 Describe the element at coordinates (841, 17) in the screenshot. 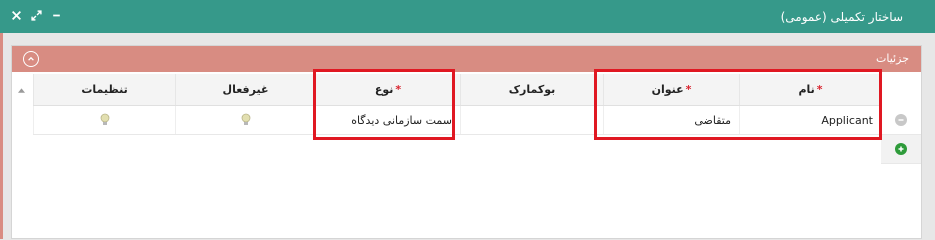

I see `window-title: ساختار تکمیلی (عمومی)` at that location.